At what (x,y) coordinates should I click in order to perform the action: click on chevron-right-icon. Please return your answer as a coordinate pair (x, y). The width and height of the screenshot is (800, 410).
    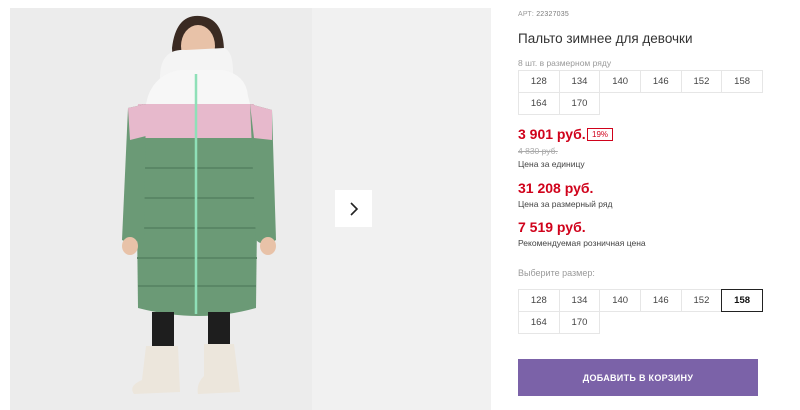
    Looking at the image, I should click on (353, 208).